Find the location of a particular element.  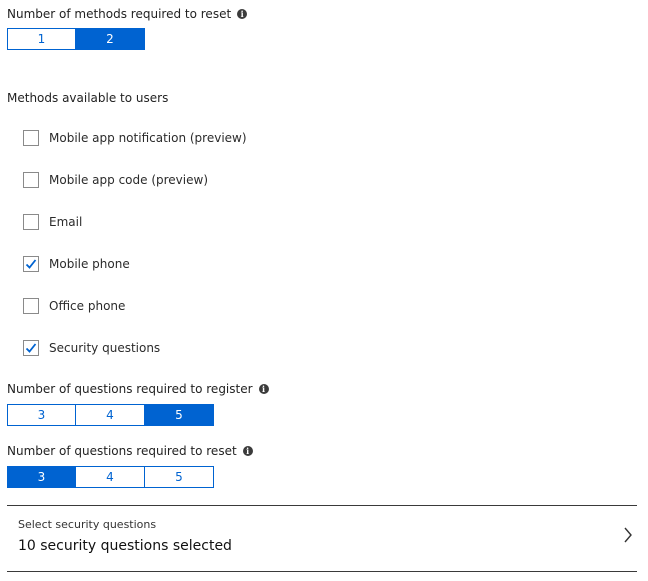

reset-methods-label: Number of methods required to reset i is located at coordinates (127, 14).